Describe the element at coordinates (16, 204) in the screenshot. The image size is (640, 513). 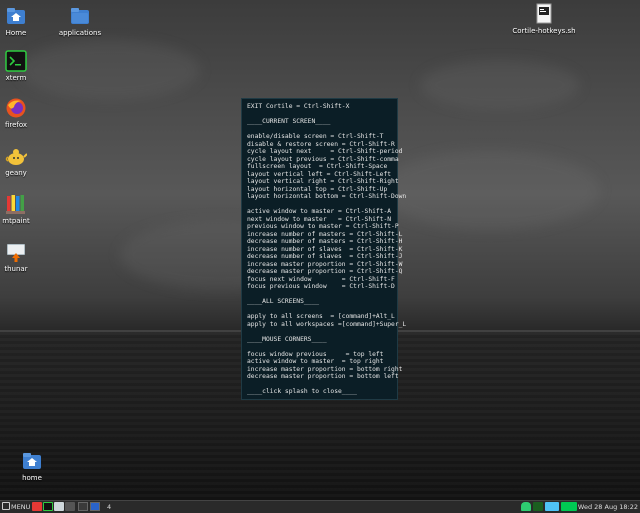
I see `pencils-icon` at that location.